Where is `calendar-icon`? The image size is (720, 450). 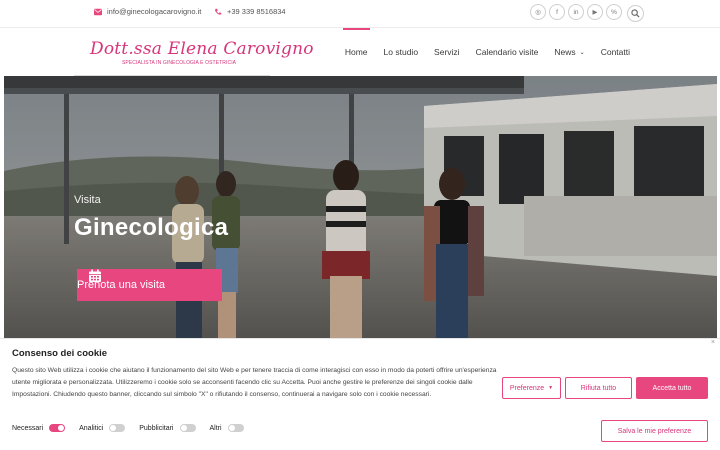 calendar-icon is located at coordinates (95, 275).